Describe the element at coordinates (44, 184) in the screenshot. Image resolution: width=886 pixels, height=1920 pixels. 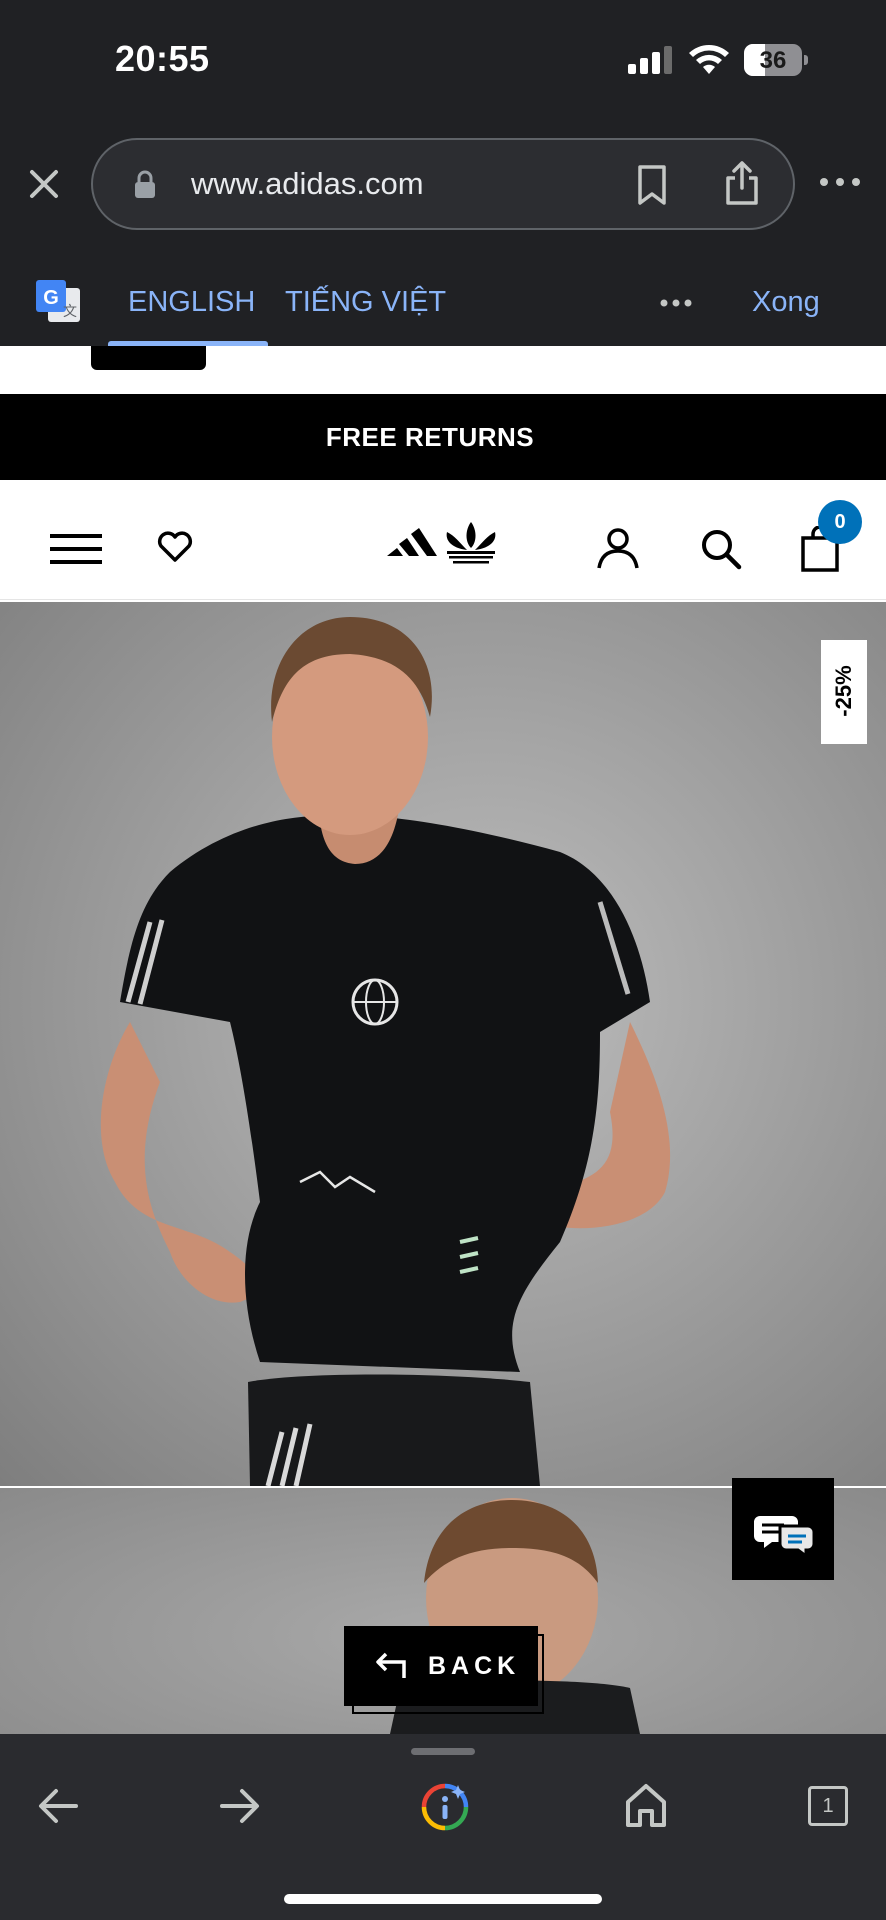
I see `close-icon` at that location.